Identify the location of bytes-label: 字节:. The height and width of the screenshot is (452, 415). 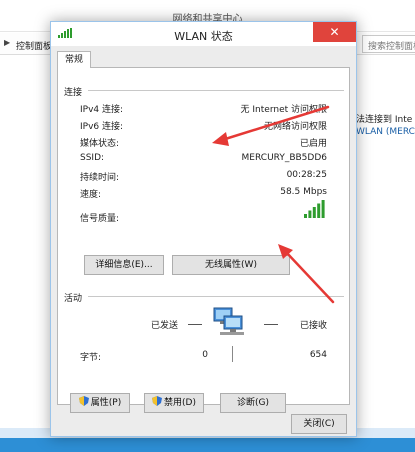
(91, 358).